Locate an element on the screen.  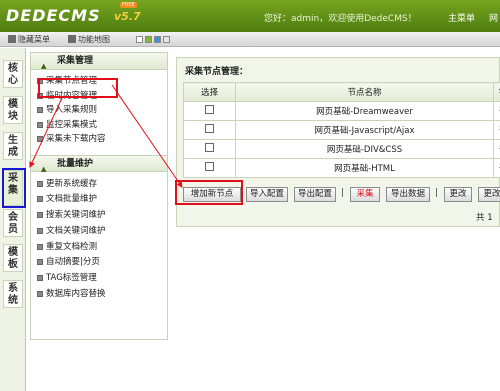
annotation-arrows is located at coordinates (106, 136).